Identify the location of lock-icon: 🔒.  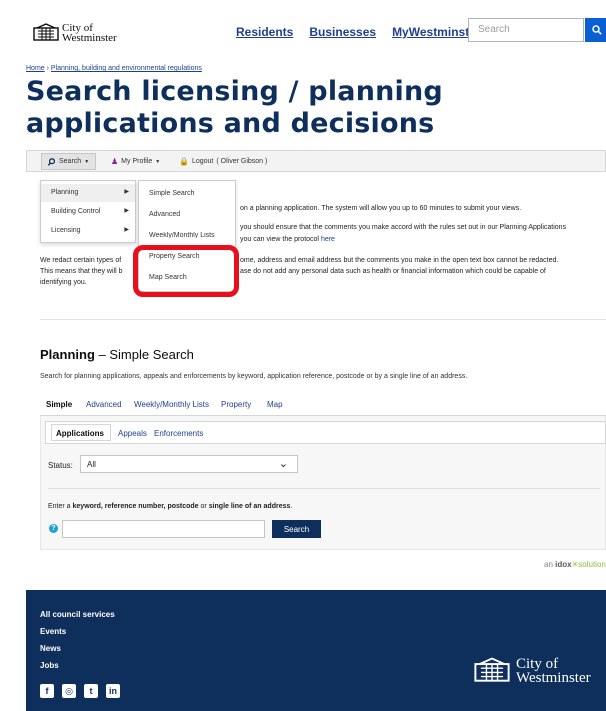
(184, 161).